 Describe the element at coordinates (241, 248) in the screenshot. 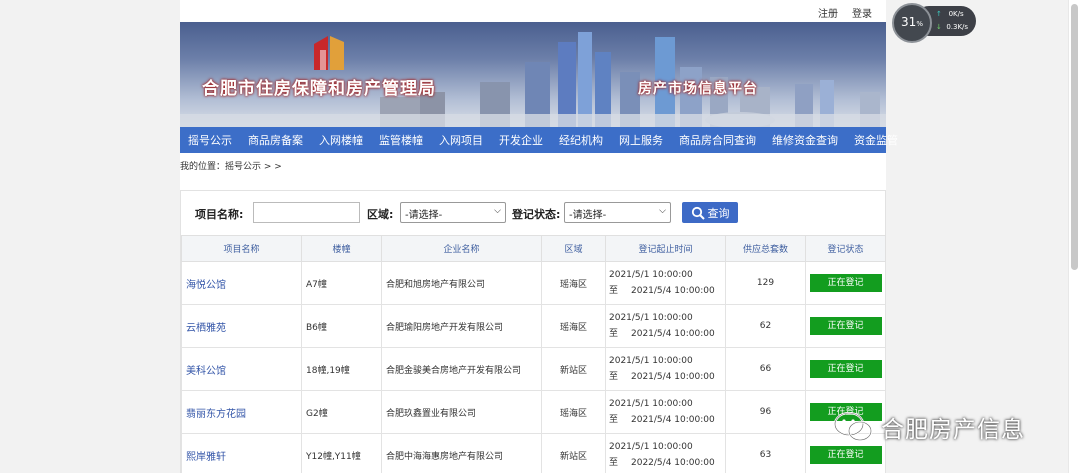

I see `header-project: 项目名称` at that location.